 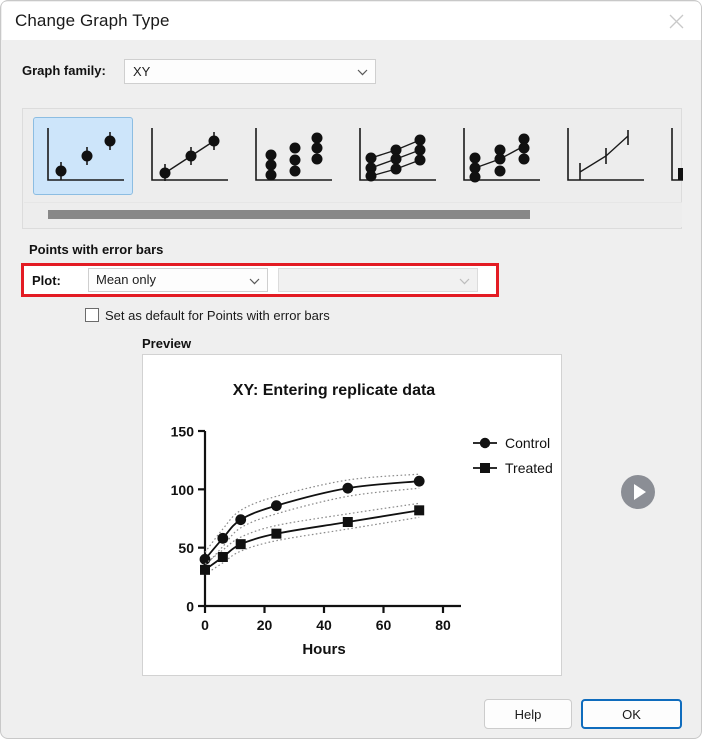 I want to click on graph-type-points-with-connecting-line, so click(x=187, y=156).